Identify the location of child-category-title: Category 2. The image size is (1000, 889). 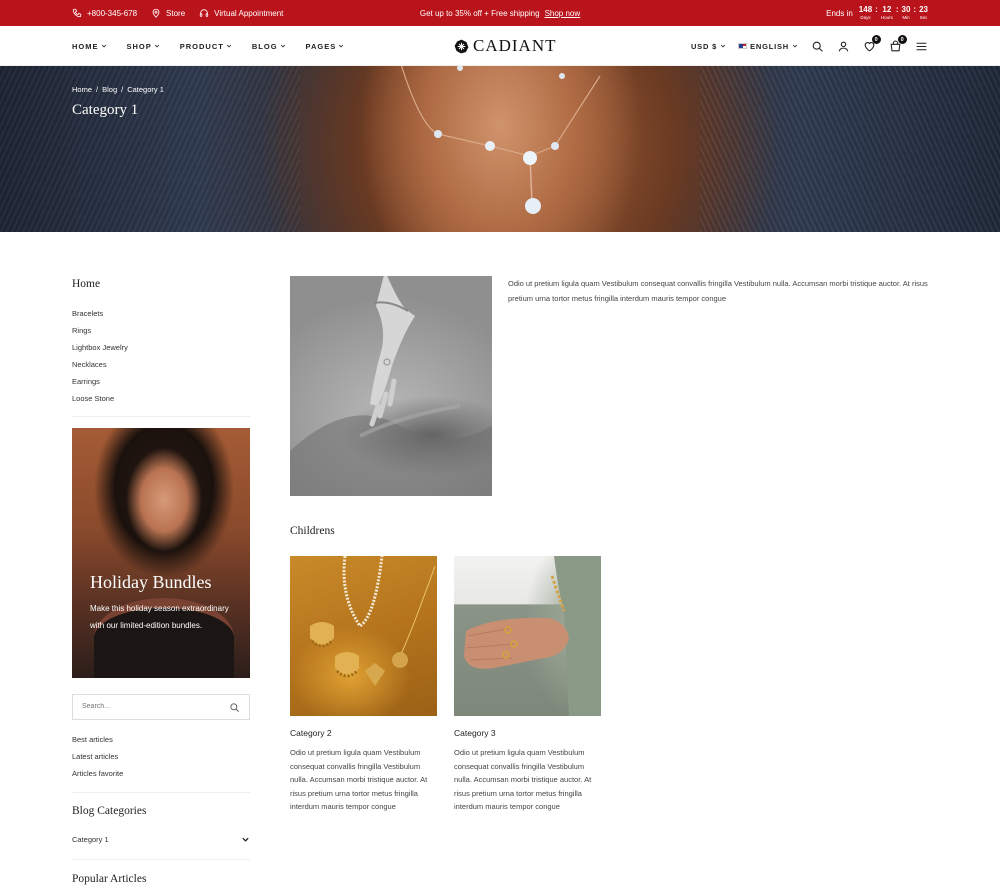
(363, 733).